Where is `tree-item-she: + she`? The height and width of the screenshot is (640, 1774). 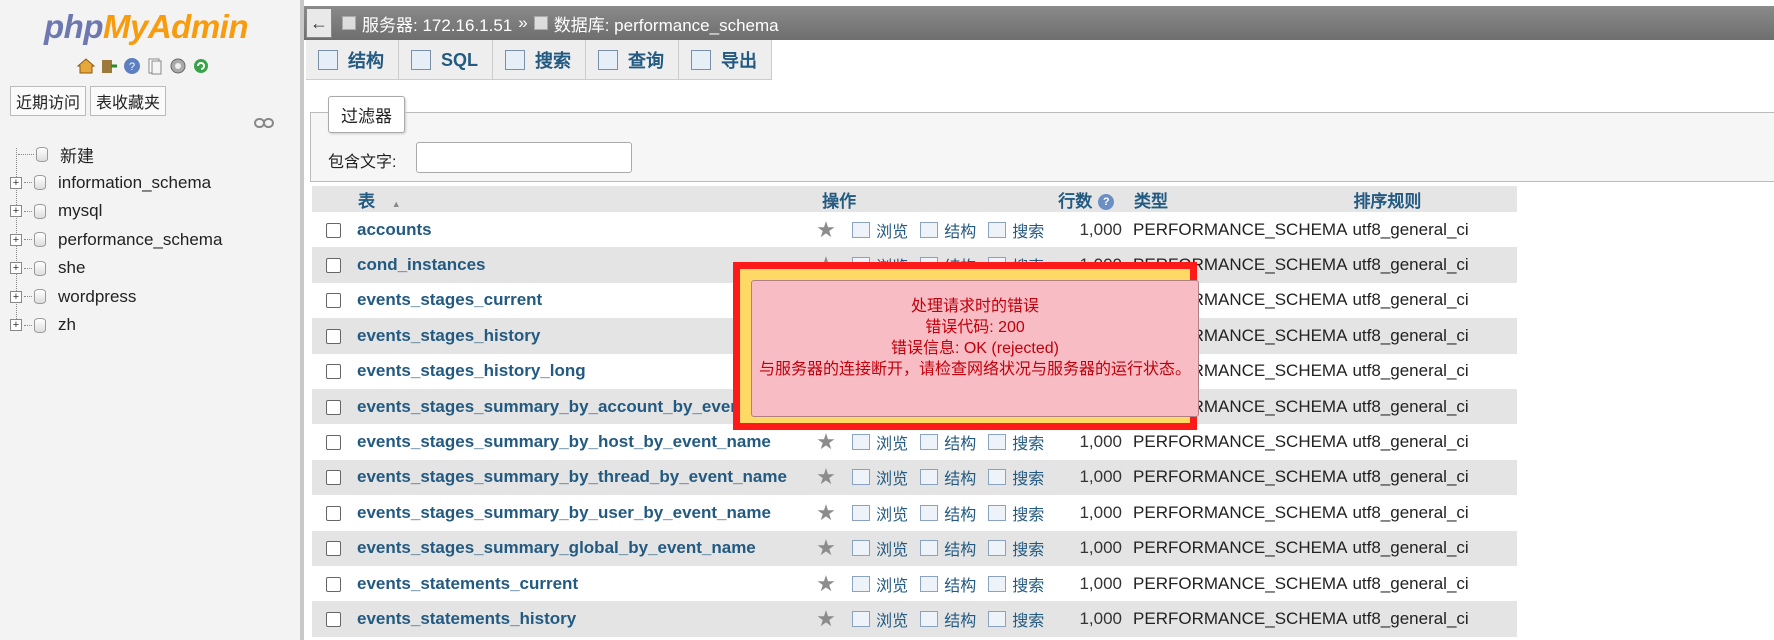
tree-item-she: + she is located at coordinates (116, 268).